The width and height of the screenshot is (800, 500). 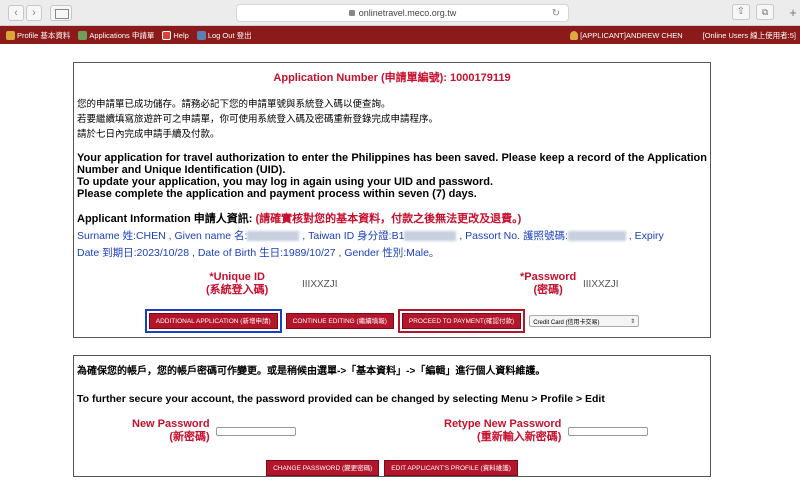 I want to click on uid-label: *Unique ID (系統登入碼), so click(x=237, y=284).